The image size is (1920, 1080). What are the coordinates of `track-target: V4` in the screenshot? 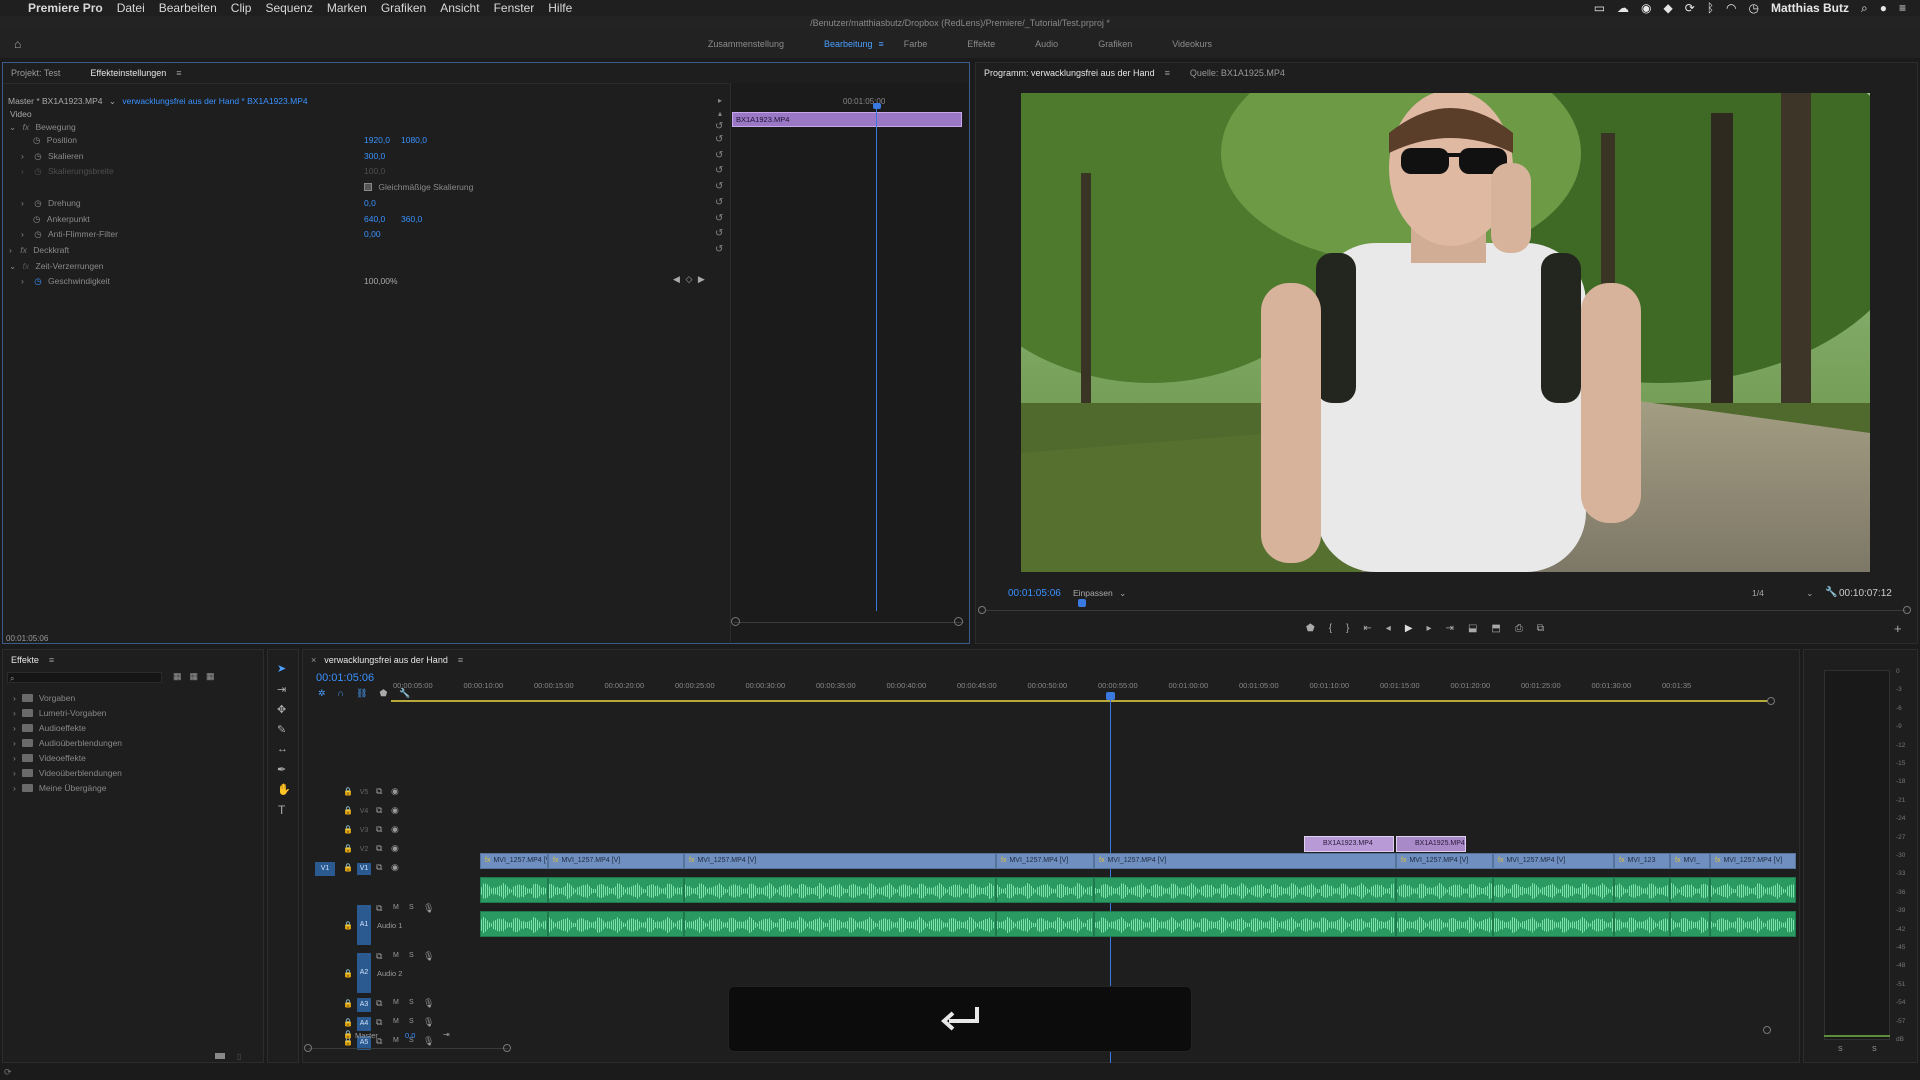 It's located at (364, 812).